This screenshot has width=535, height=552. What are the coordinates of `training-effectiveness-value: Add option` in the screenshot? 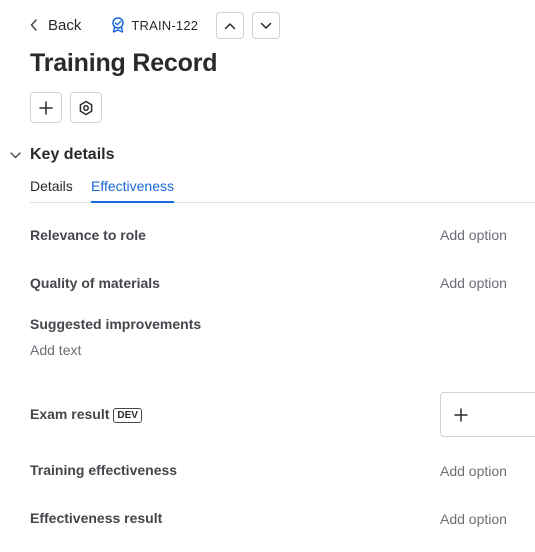 It's located at (473, 471).